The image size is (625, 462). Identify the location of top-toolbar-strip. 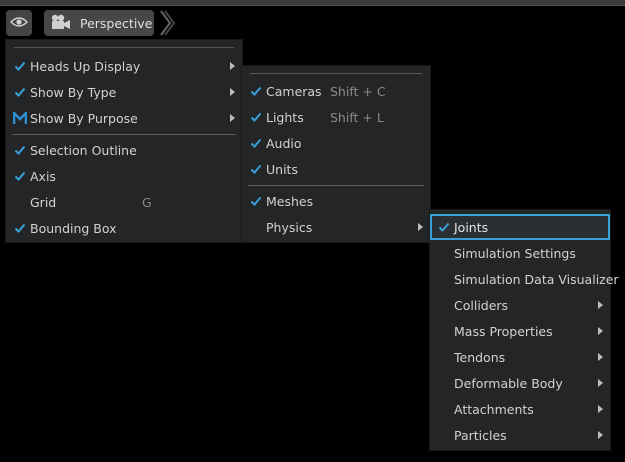
(312, 3).